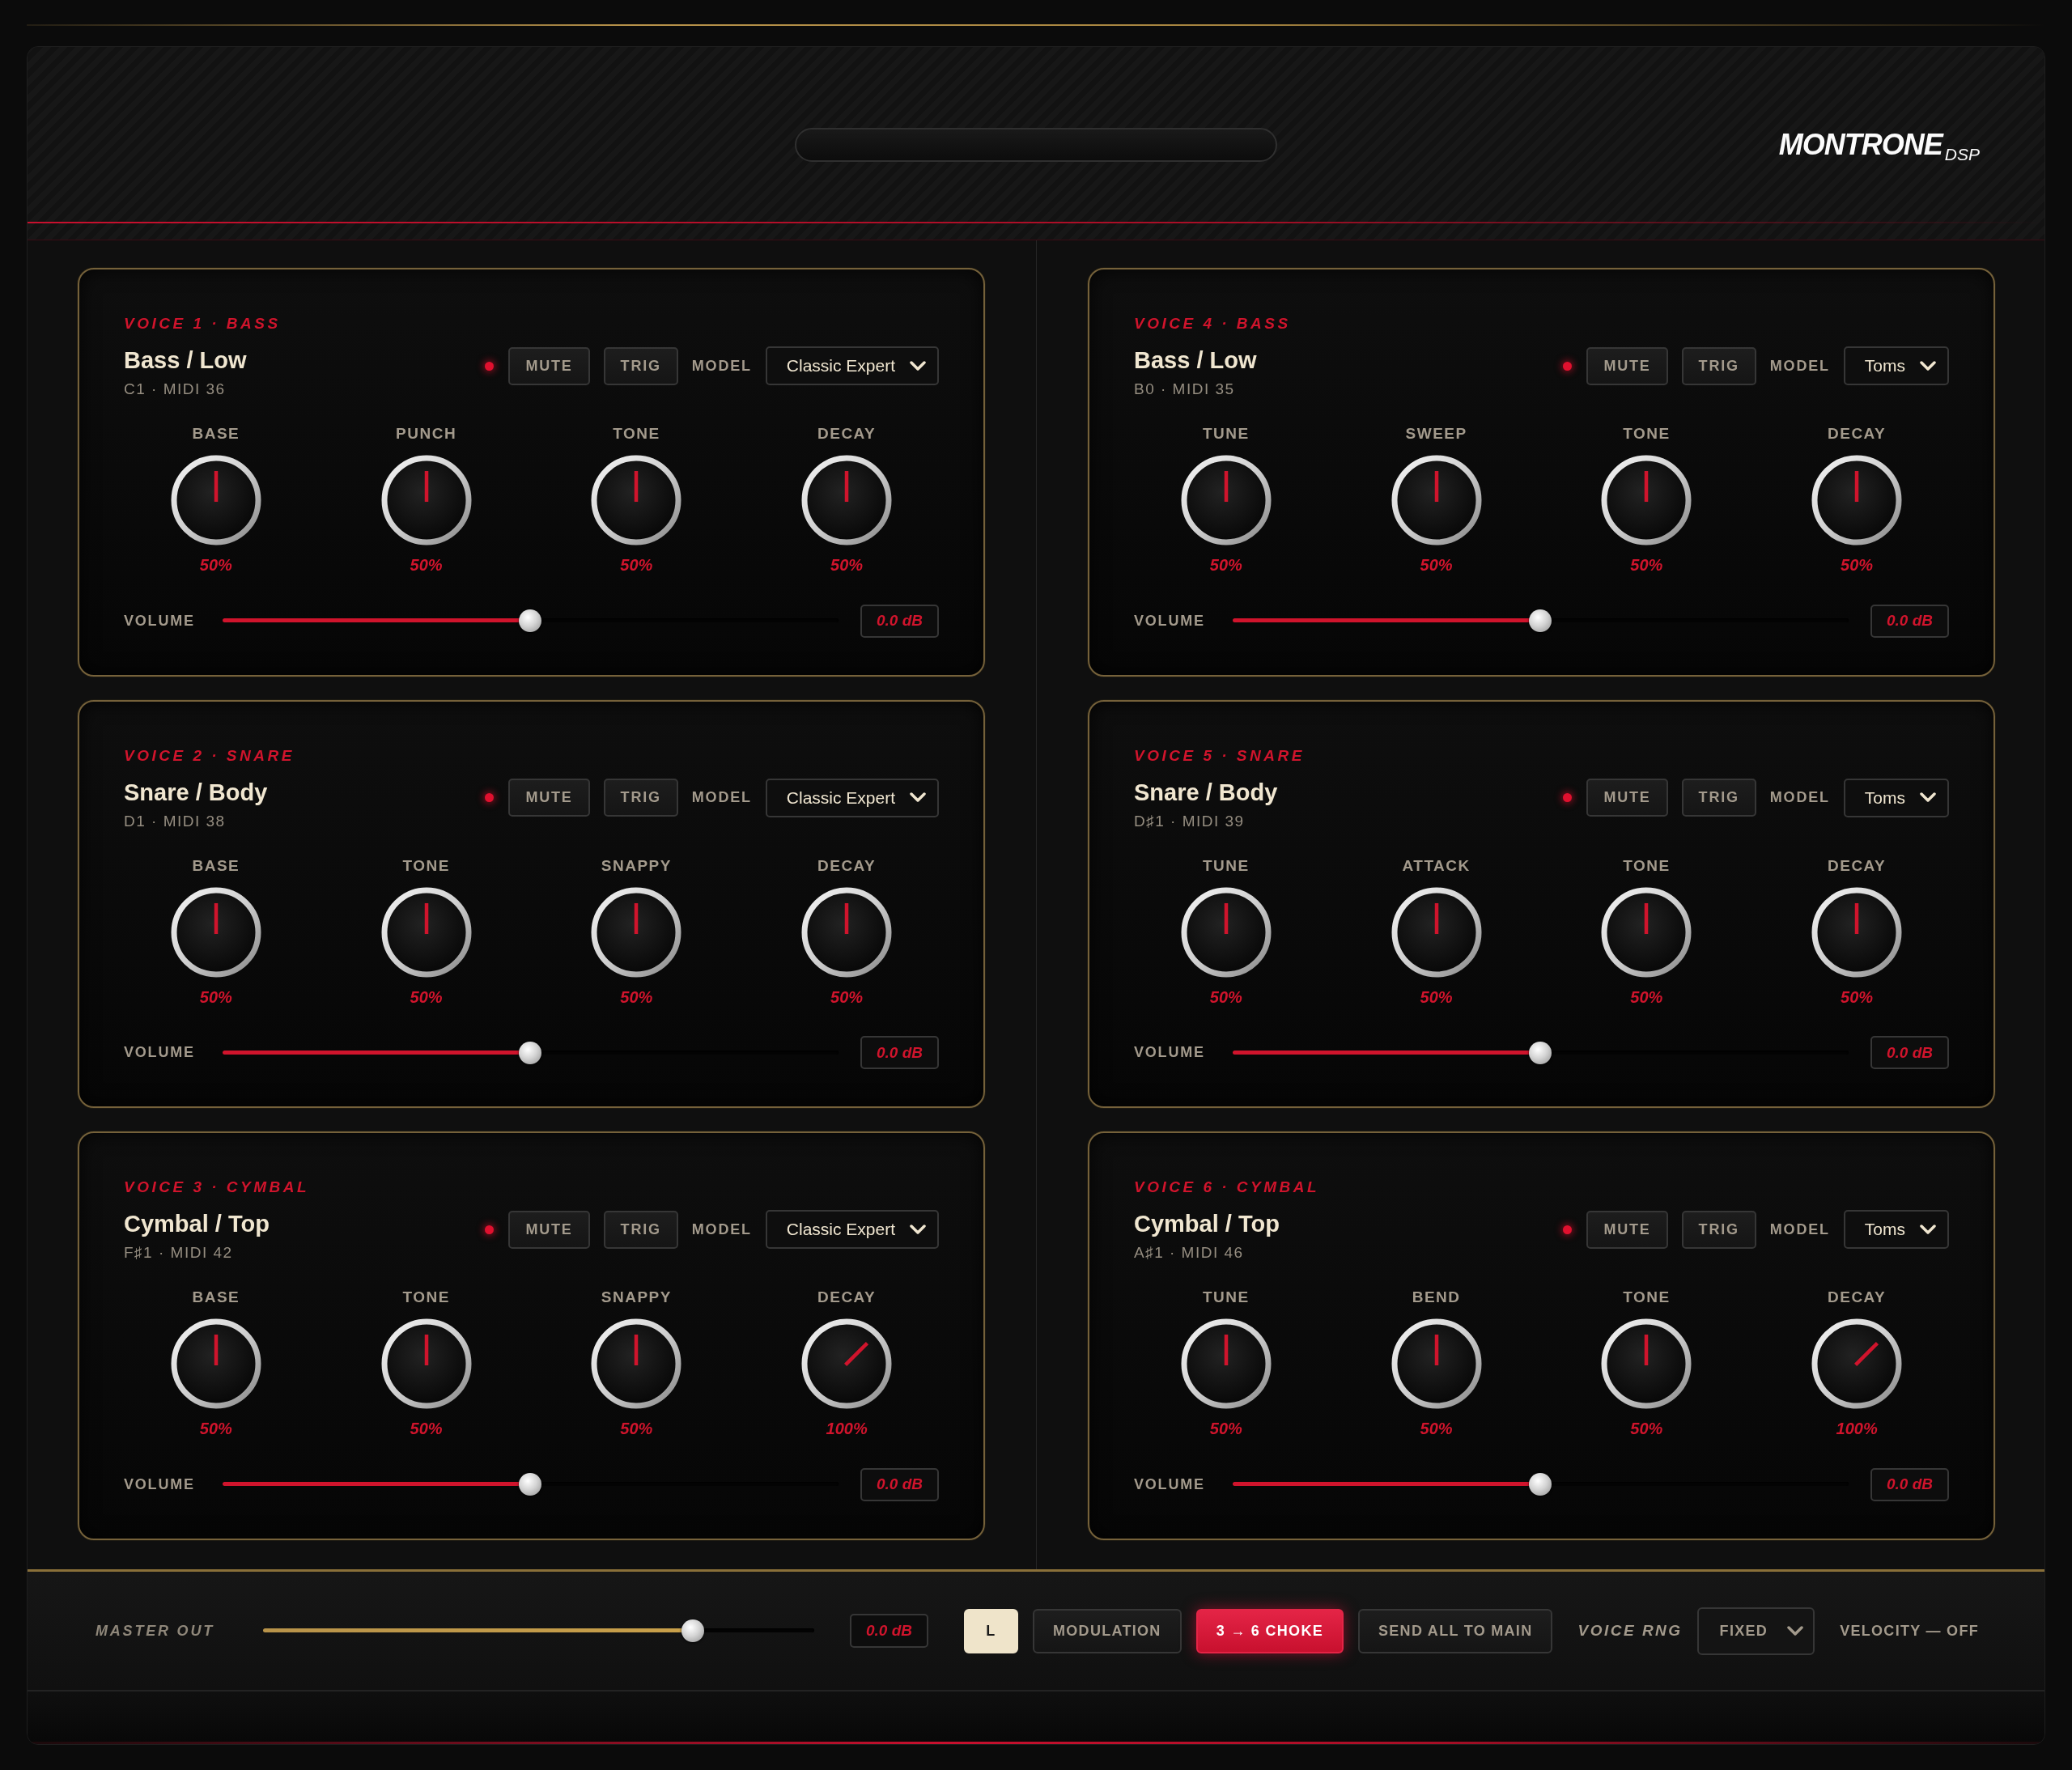 This screenshot has height=1770, width=2072. What do you see at coordinates (175, 389) in the screenshot?
I see `midi-note: C1 · MIDI 36` at bounding box center [175, 389].